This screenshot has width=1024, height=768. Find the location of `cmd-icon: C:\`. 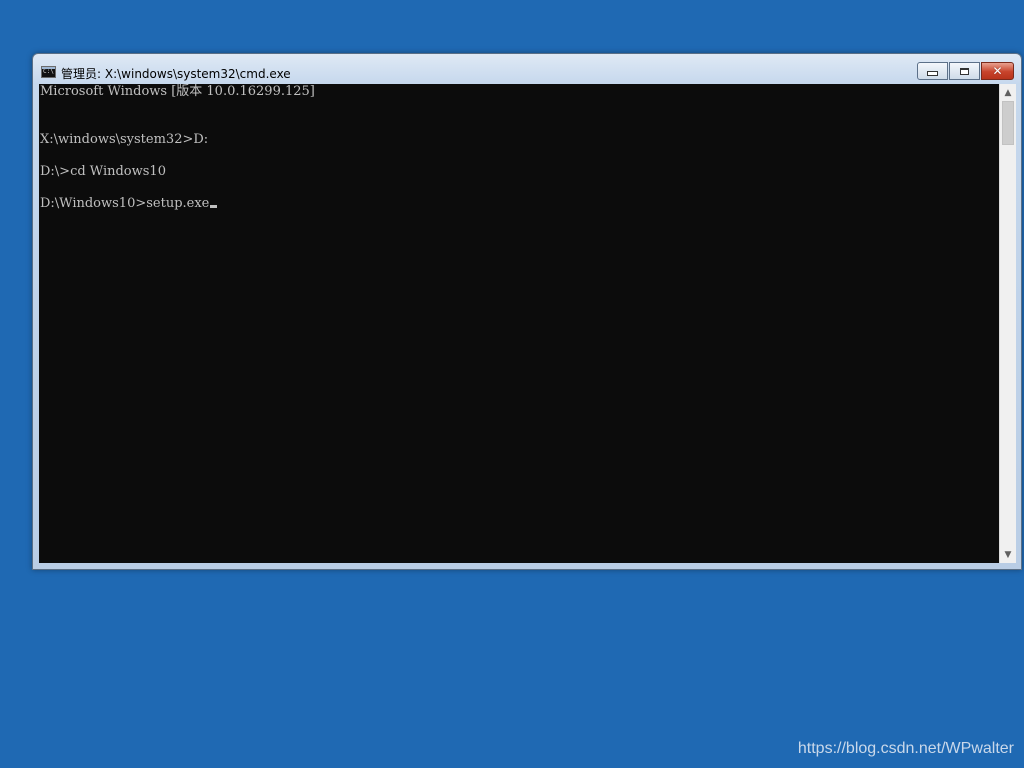

cmd-icon: C:\ is located at coordinates (48, 72).